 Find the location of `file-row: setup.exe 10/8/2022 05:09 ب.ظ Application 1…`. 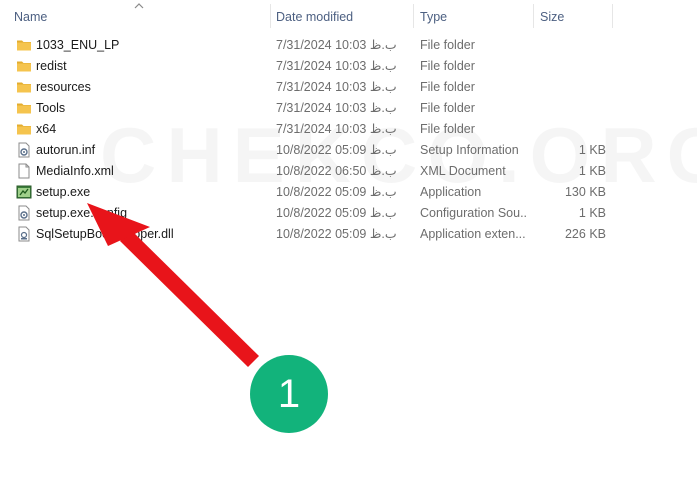

file-row: setup.exe 10/8/2022 05:09 ب.ظ Application 1… is located at coordinates (310, 192).